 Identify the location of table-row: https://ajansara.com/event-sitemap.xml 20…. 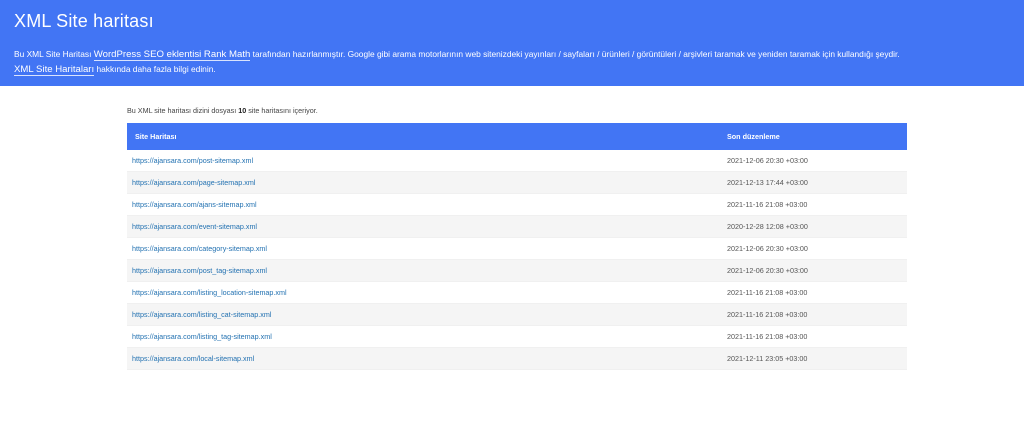
(517, 226).